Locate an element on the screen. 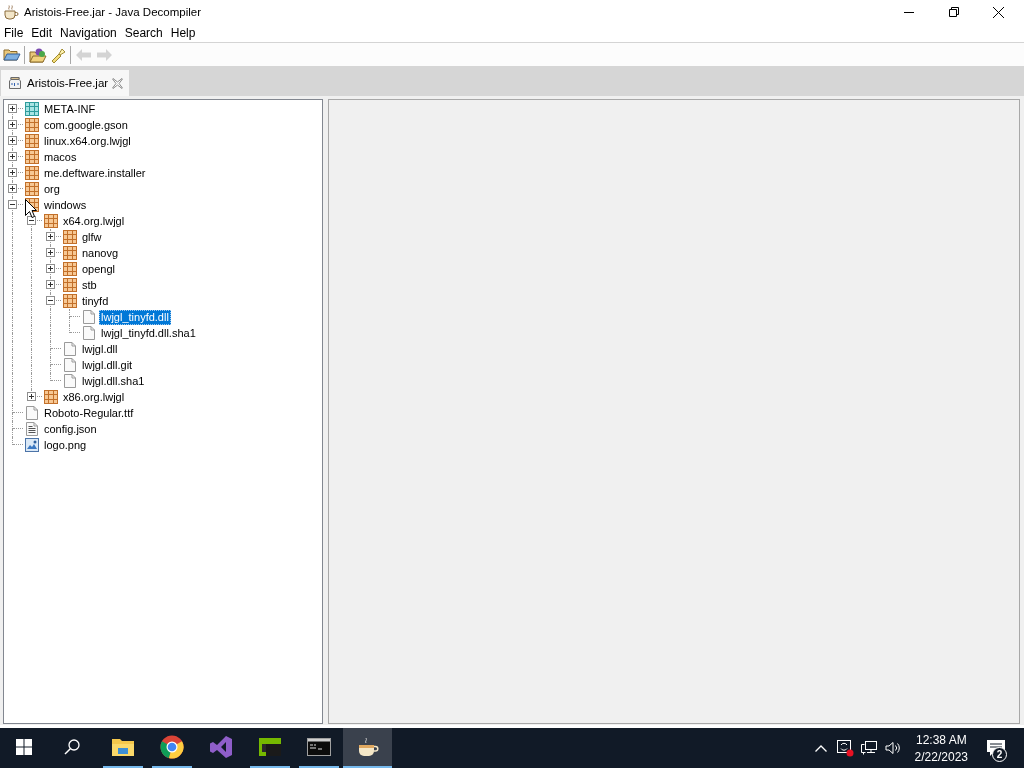 This screenshot has width=1024, height=768. notification-count: 2 is located at coordinates (999, 754).